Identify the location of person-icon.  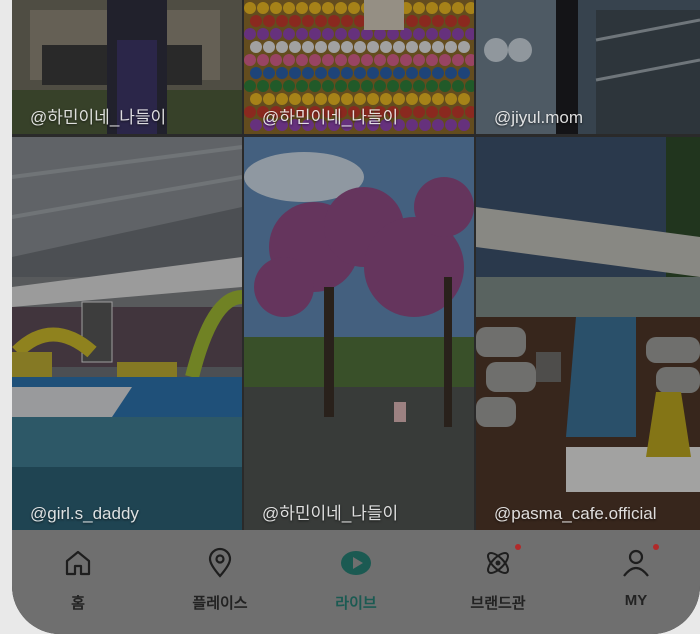
(639, 562).